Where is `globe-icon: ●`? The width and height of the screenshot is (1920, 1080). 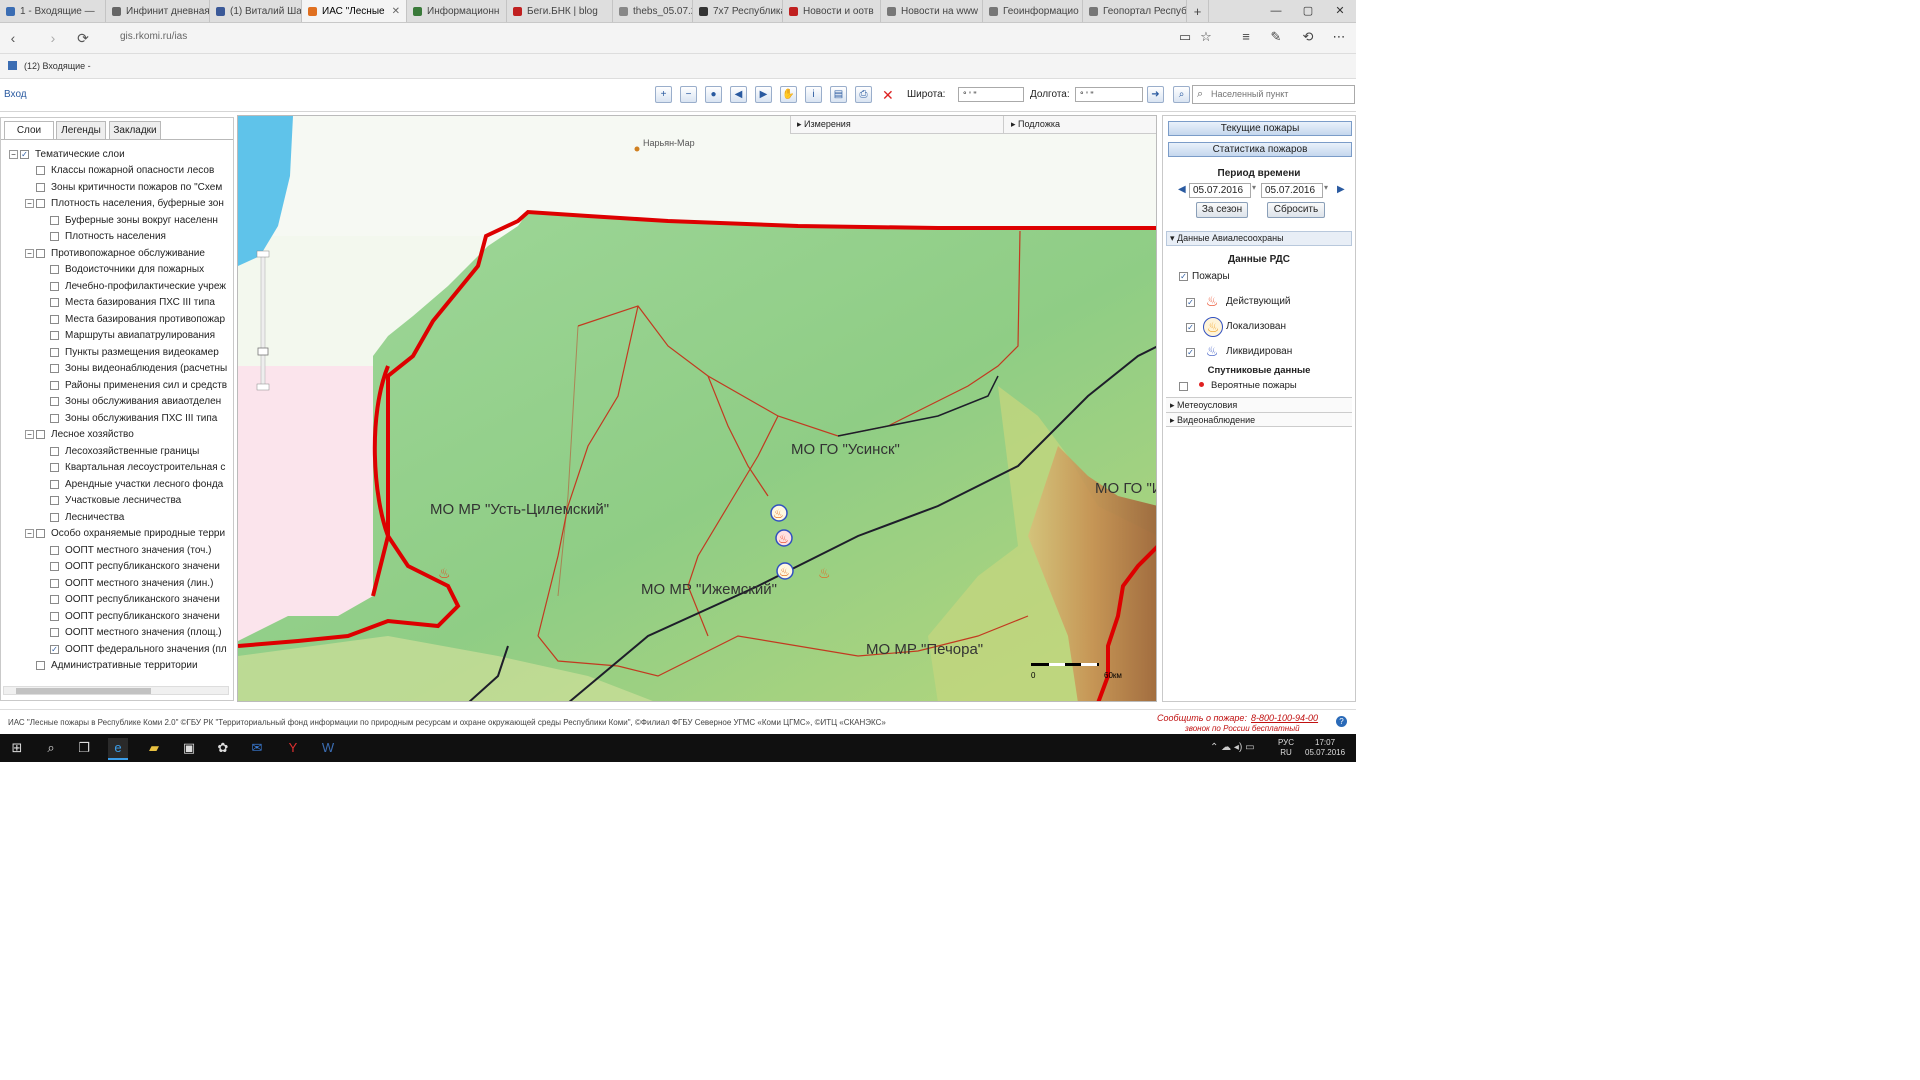
globe-icon: ● is located at coordinates (713, 94).